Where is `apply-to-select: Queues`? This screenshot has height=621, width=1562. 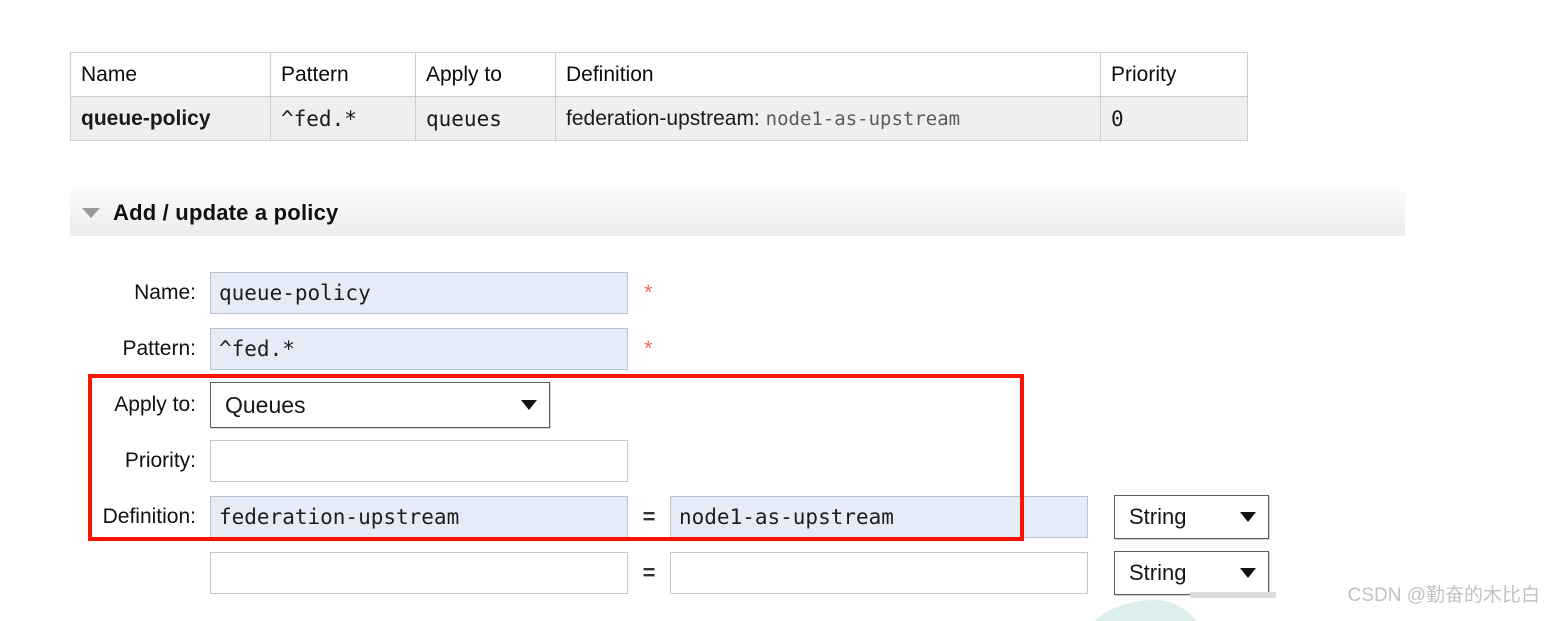
apply-to-select: Queues is located at coordinates (380, 405).